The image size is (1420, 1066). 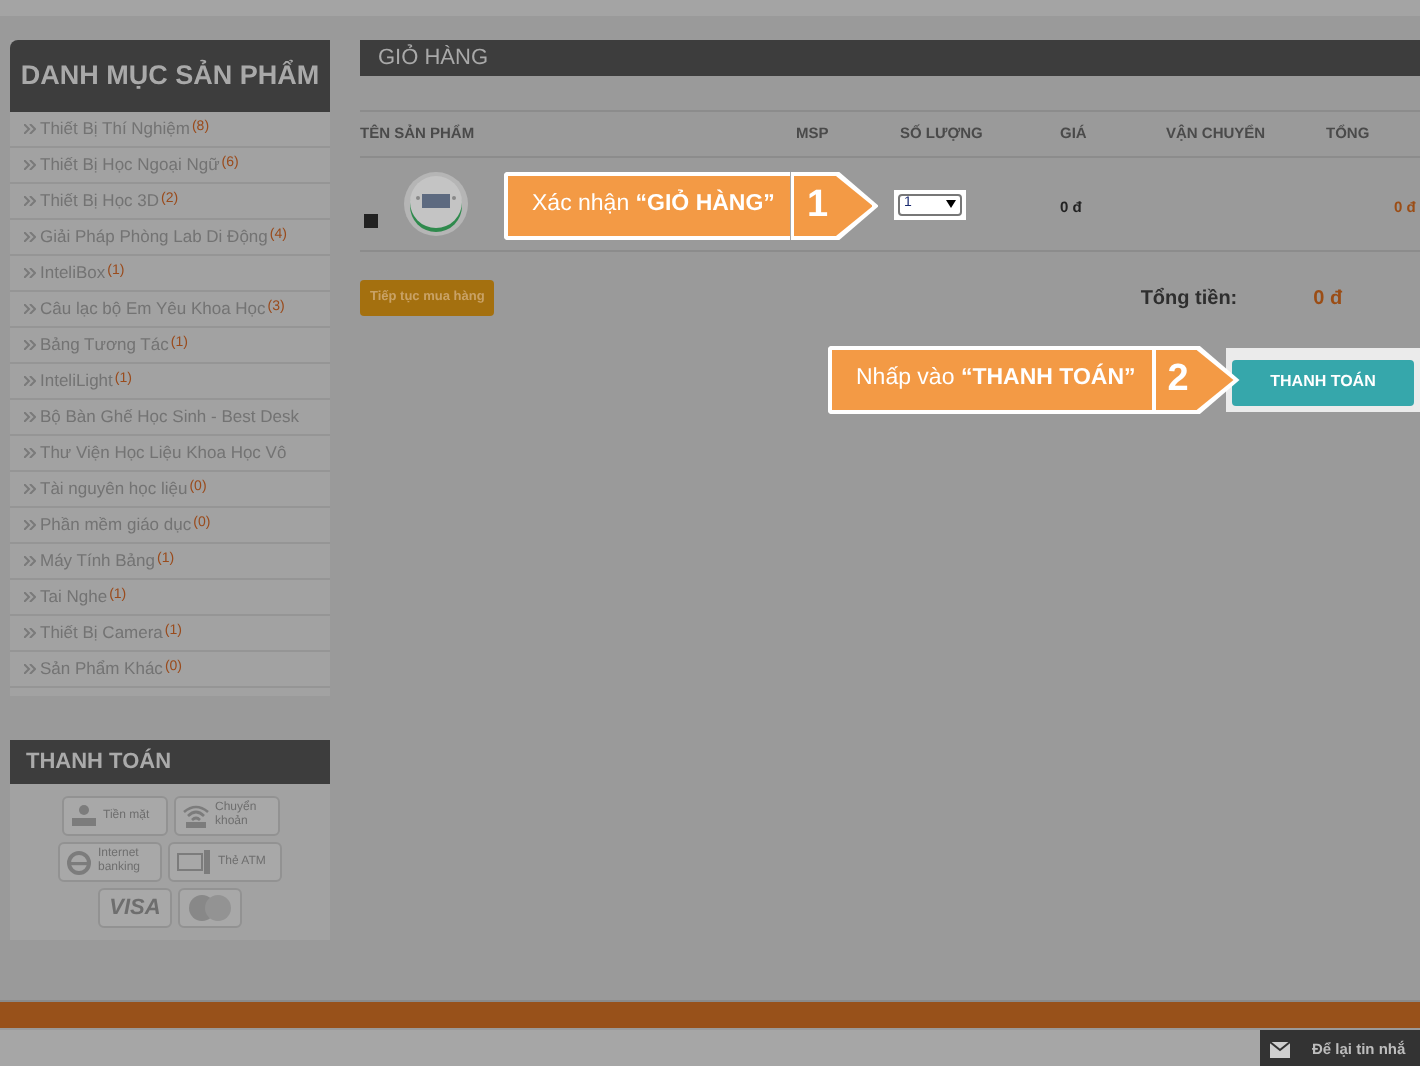 What do you see at coordinates (831, 206) in the screenshot?
I see `step-marker: 1` at bounding box center [831, 206].